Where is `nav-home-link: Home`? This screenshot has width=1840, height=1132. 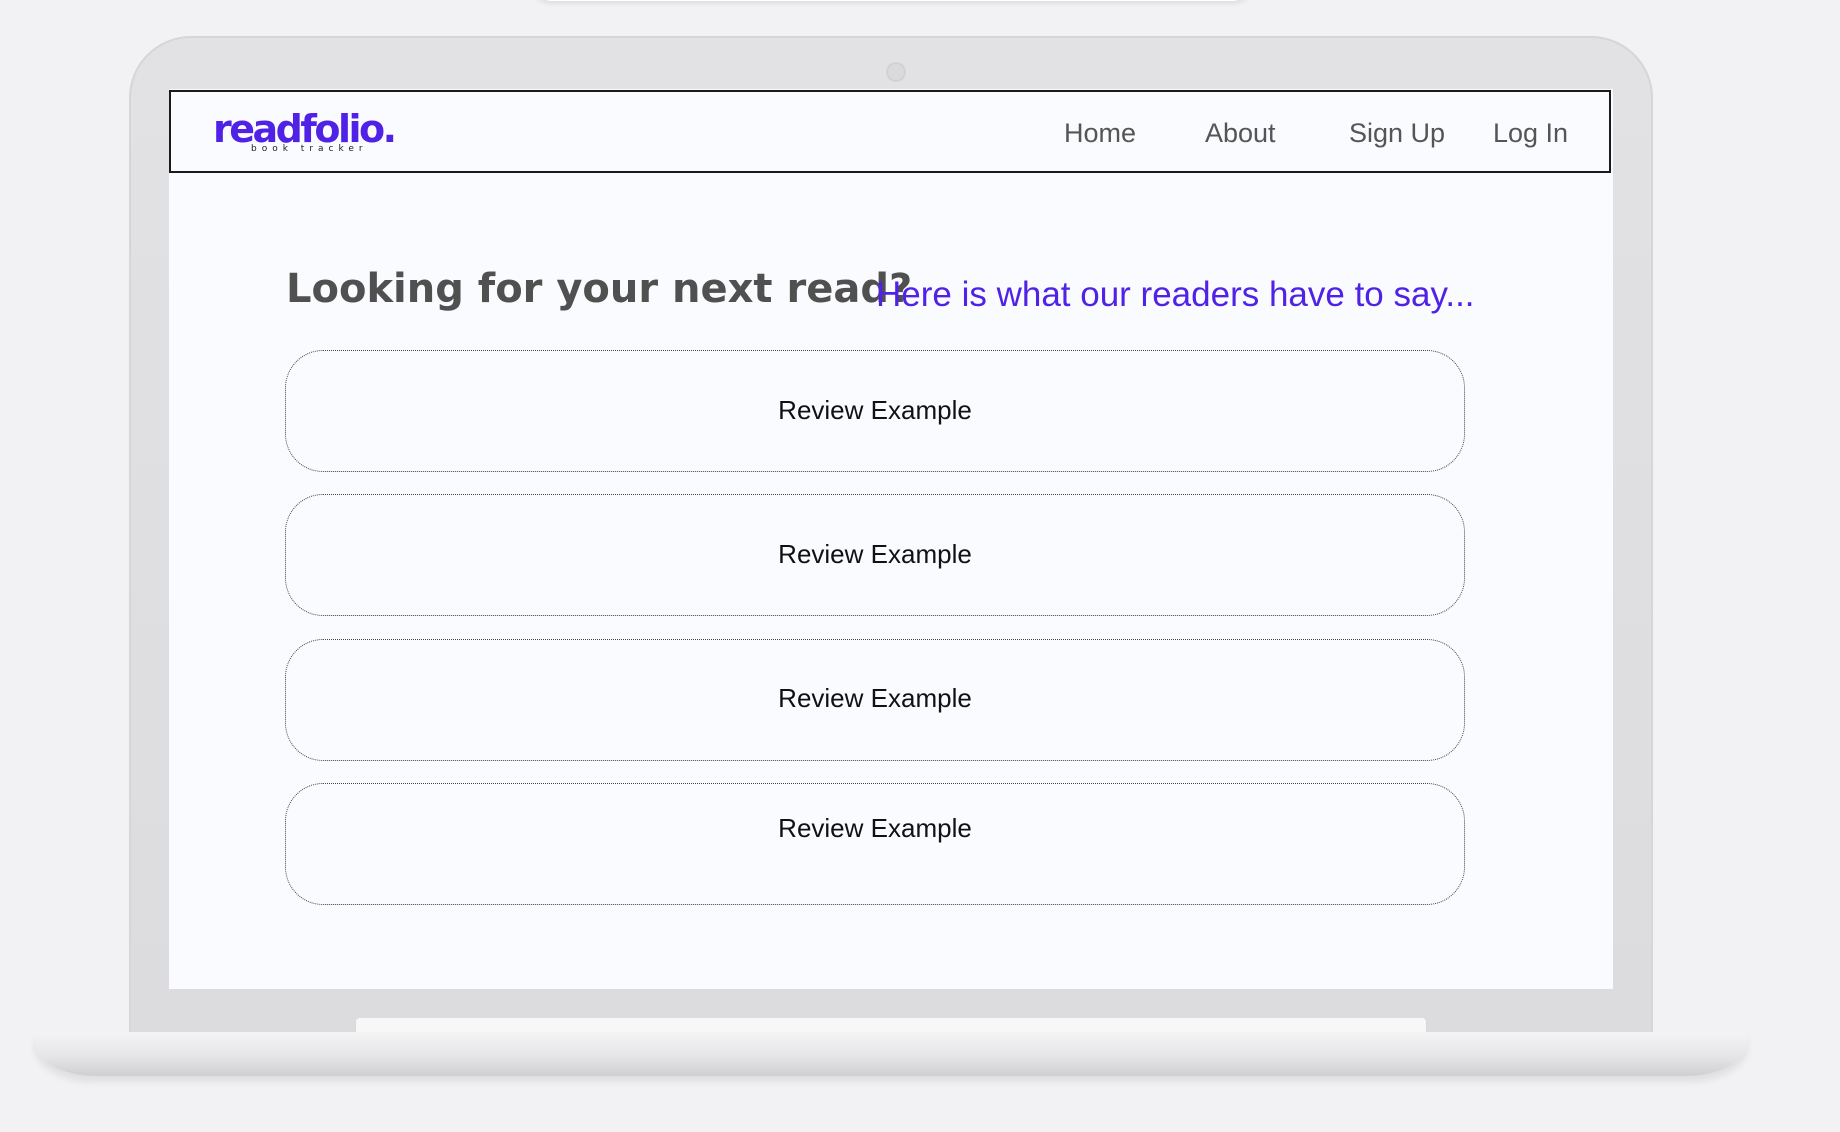
nav-home-link: Home is located at coordinates (1100, 133).